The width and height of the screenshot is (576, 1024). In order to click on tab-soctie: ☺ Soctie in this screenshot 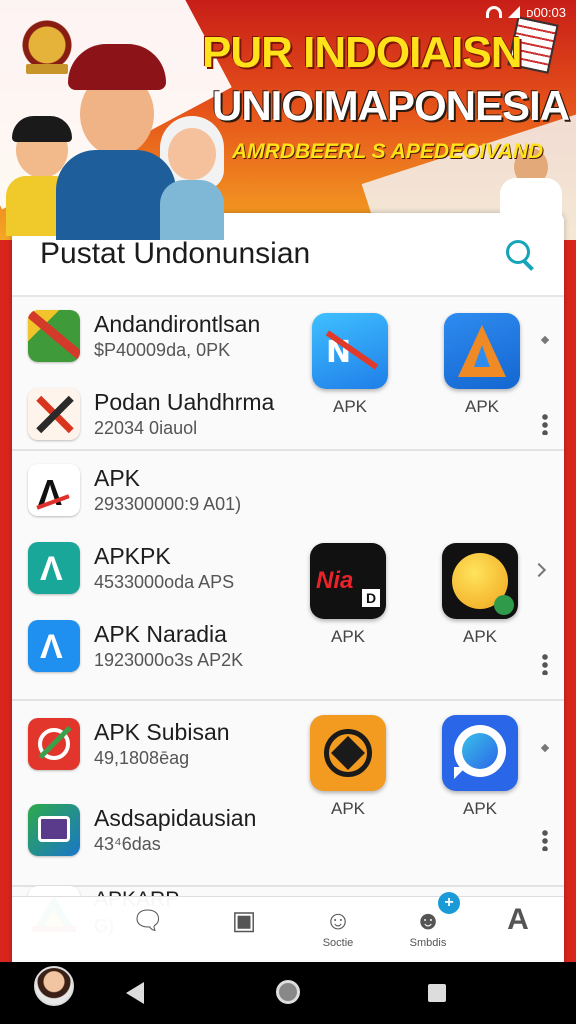, I will do `click(338, 926)`.